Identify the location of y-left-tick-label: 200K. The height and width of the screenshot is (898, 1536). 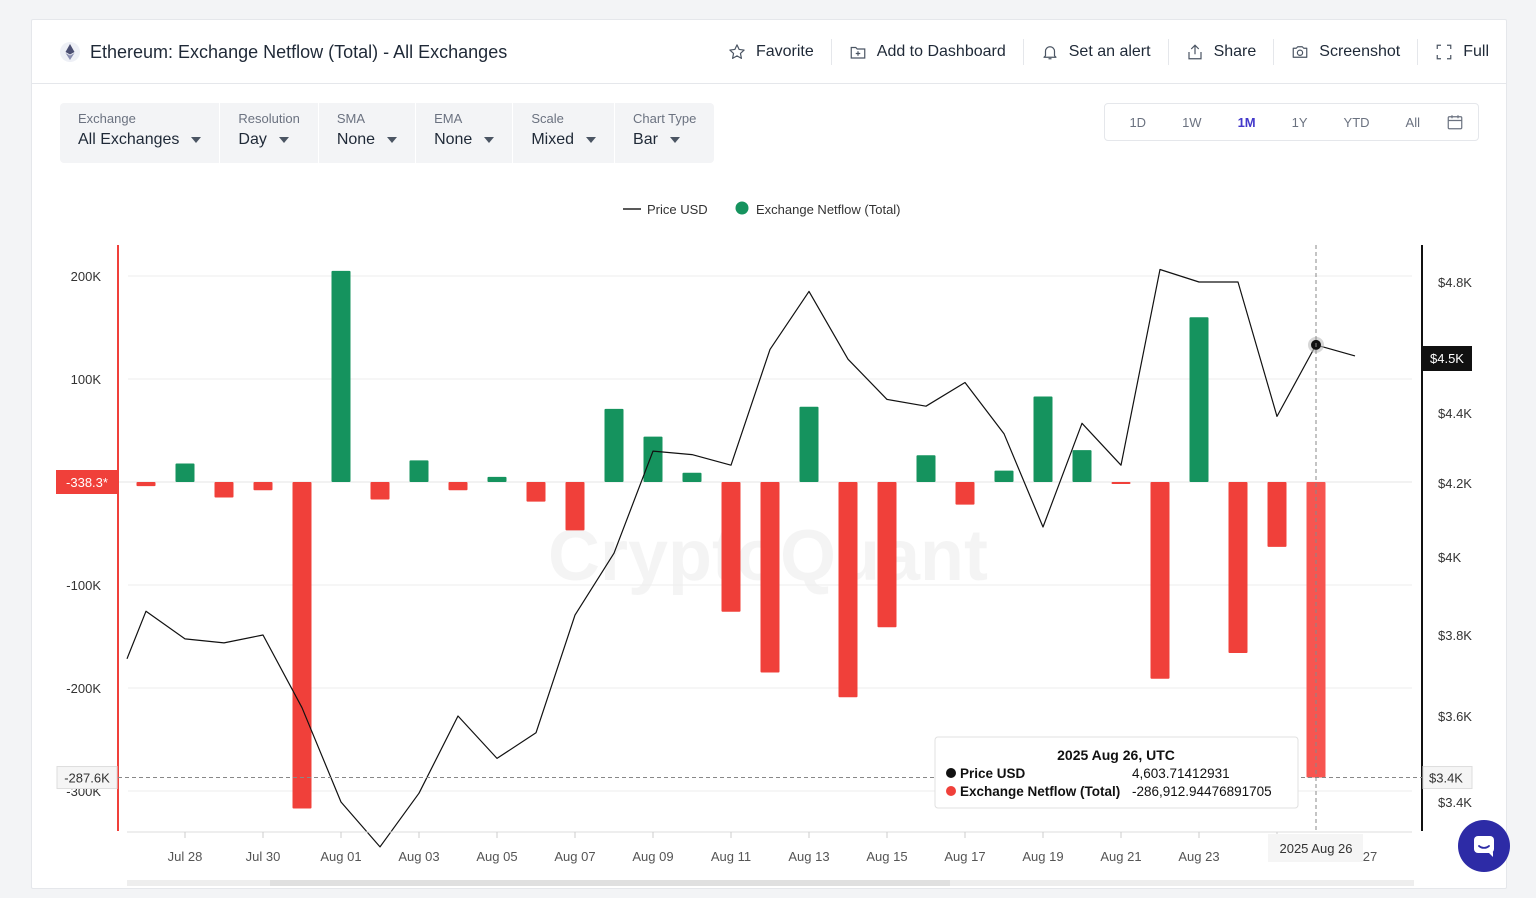
(86, 276).